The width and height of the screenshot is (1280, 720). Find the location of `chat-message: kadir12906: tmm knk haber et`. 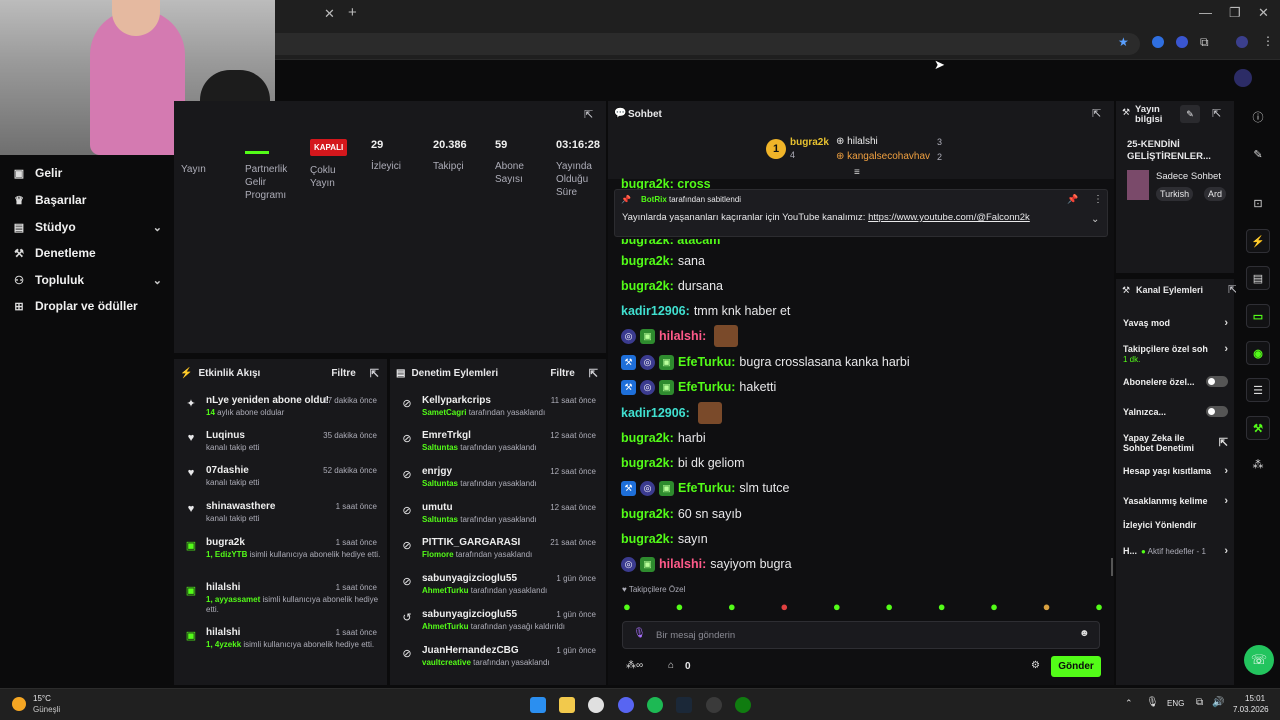

chat-message: kadir12906: tmm knk haber et is located at coordinates (705, 311).